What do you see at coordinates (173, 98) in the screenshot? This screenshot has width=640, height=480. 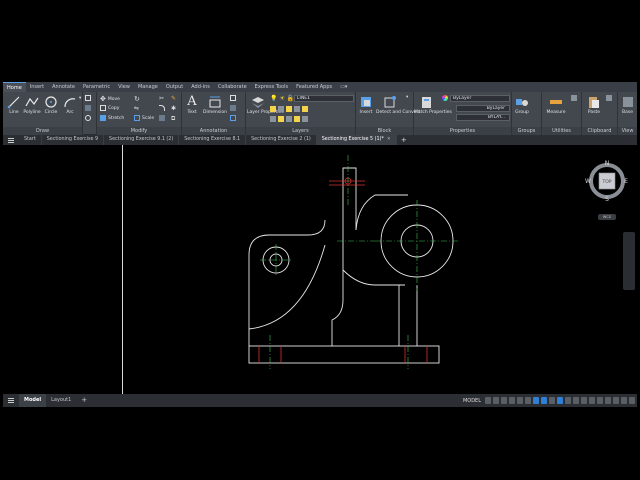 I see `erase-icon: ✎` at bounding box center [173, 98].